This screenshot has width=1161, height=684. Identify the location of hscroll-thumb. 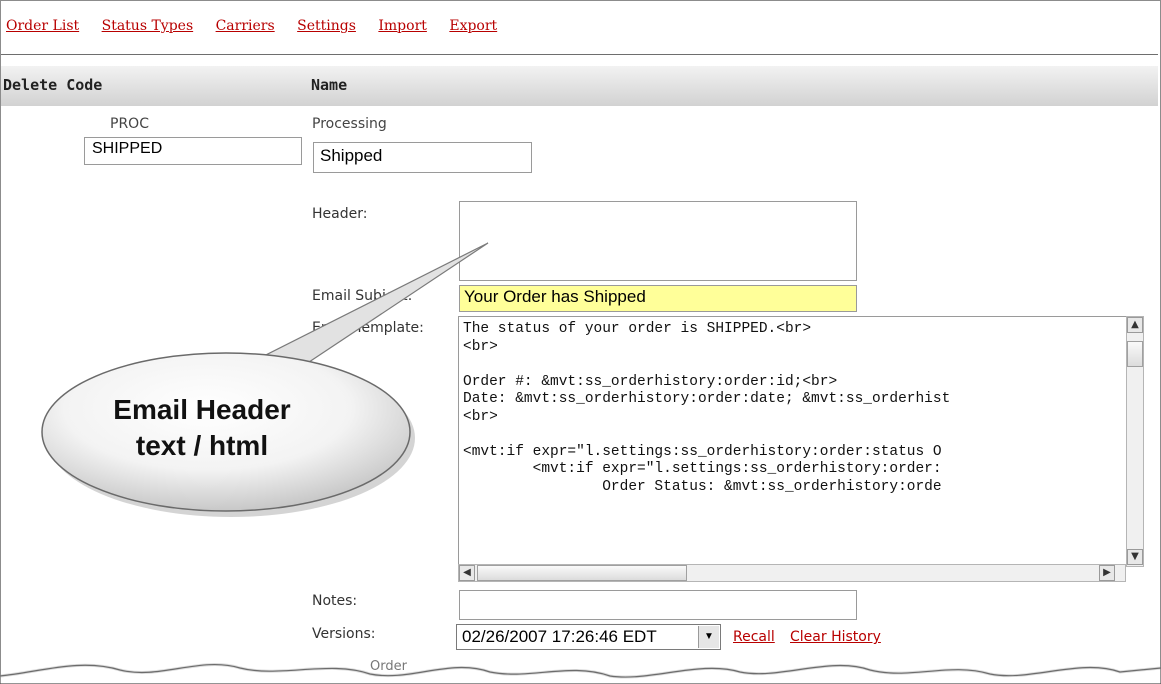
(582, 573).